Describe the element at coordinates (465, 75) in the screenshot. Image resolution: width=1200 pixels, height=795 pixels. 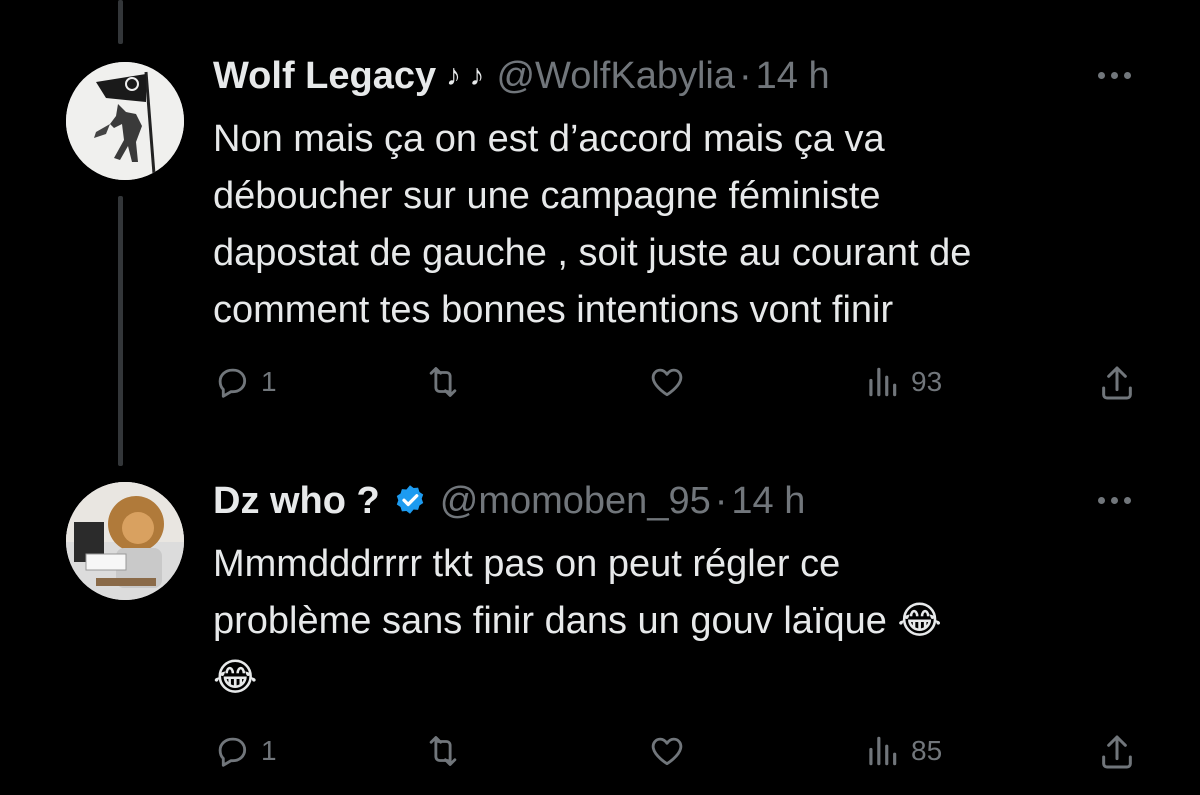
I see `name-decoration: ♪ ♪` at that location.